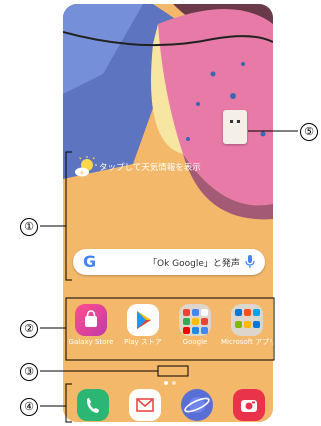 This screenshot has width=321, height=426. I want to click on callout-4: ④, so click(29, 407).